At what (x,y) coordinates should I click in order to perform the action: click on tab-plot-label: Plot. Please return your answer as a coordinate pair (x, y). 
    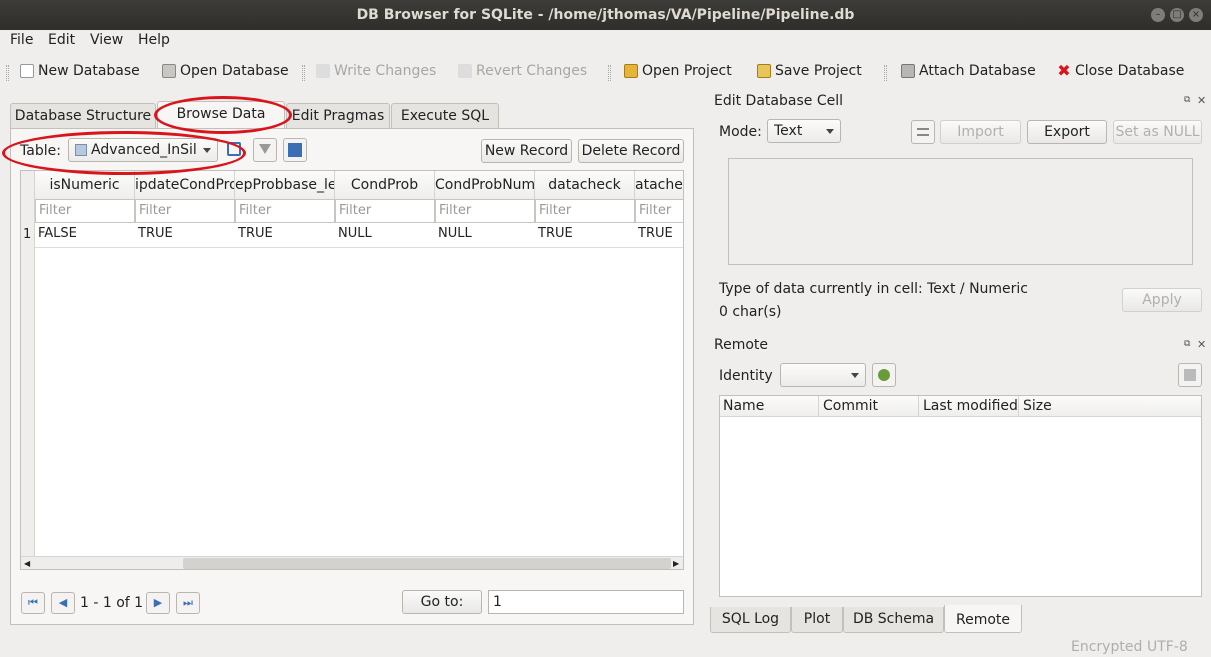
    Looking at the image, I should click on (817, 619).